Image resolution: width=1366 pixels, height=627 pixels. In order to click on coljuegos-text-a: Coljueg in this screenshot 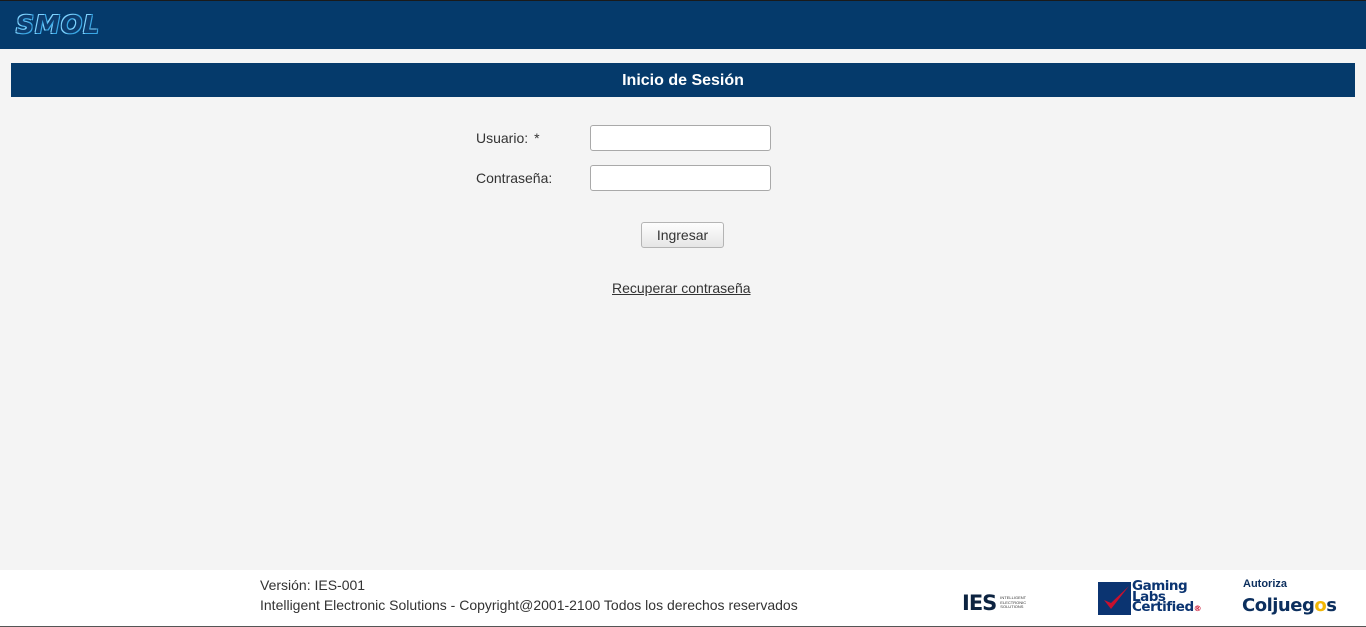, I will do `click(1278, 605)`.